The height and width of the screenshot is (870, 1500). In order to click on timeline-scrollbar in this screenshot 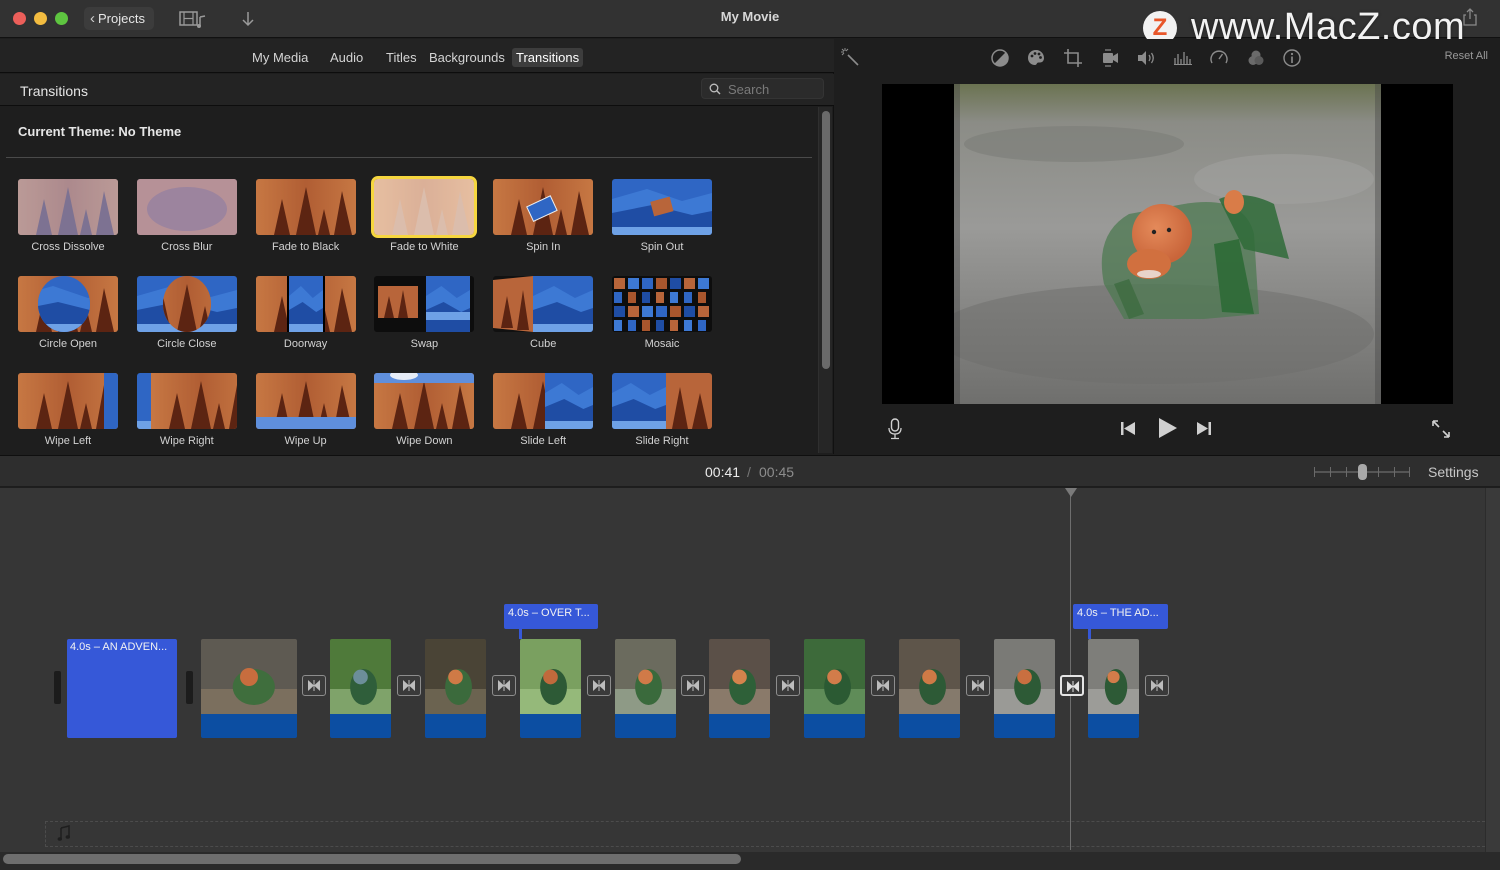, I will do `click(750, 861)`.